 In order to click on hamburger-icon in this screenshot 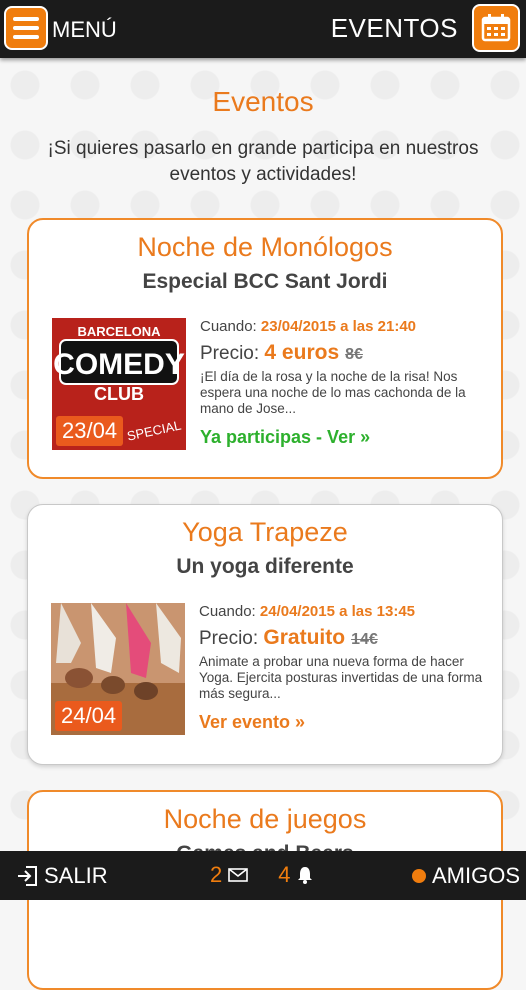, I will do `click(26, 19)`.